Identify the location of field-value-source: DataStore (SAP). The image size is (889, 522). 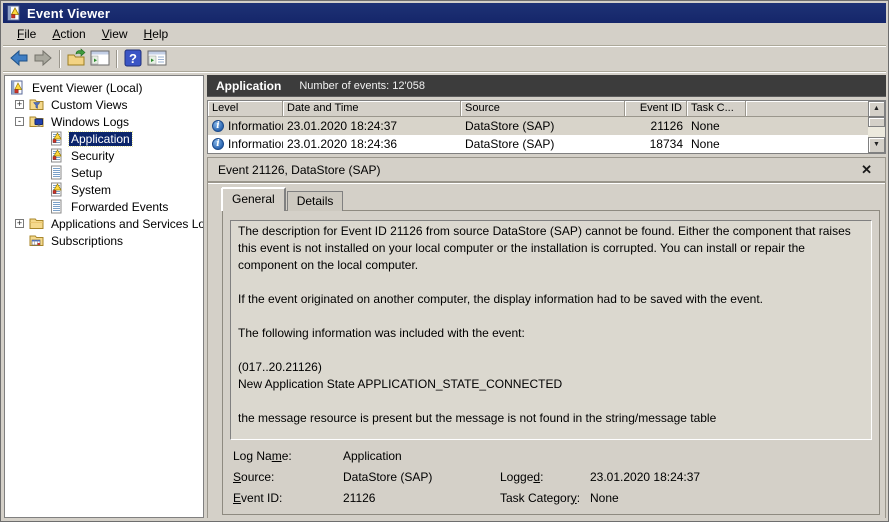
(388, 476).